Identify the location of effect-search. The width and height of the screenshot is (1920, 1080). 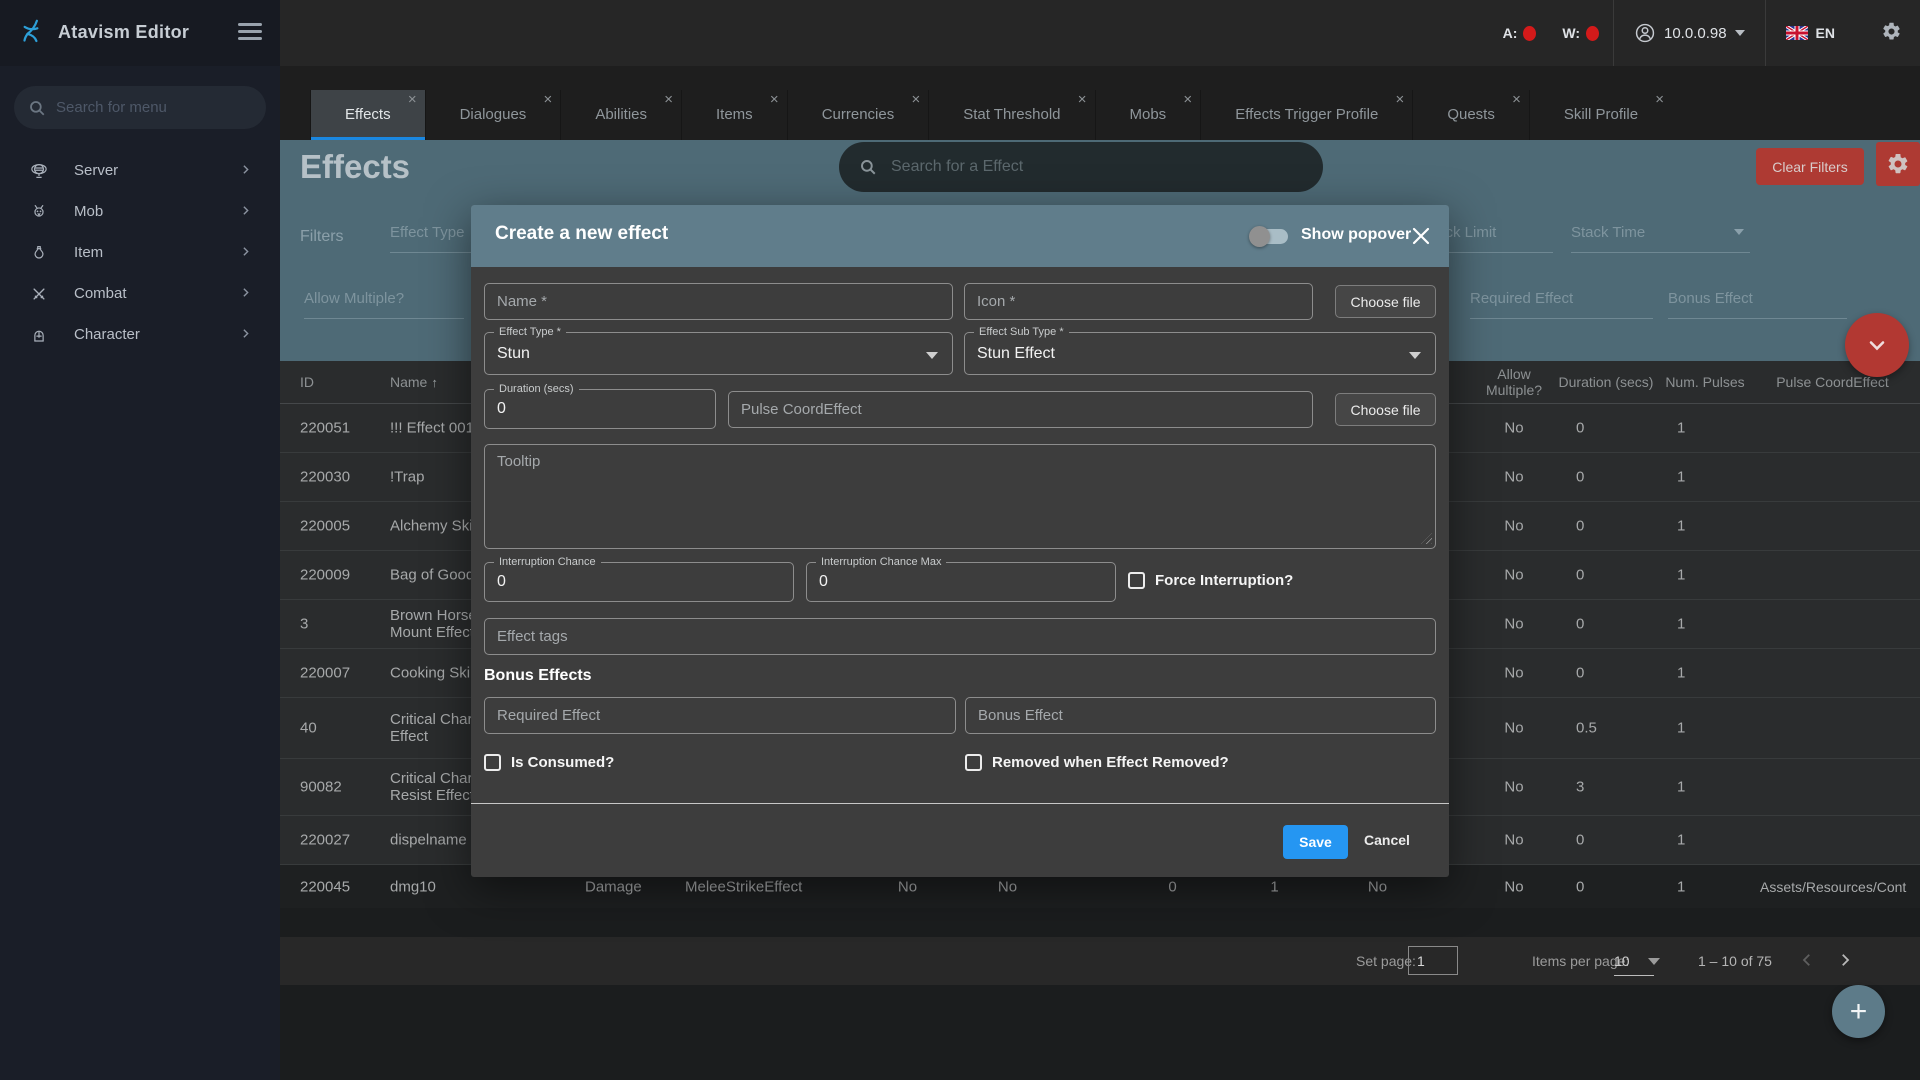
(1081, 167).